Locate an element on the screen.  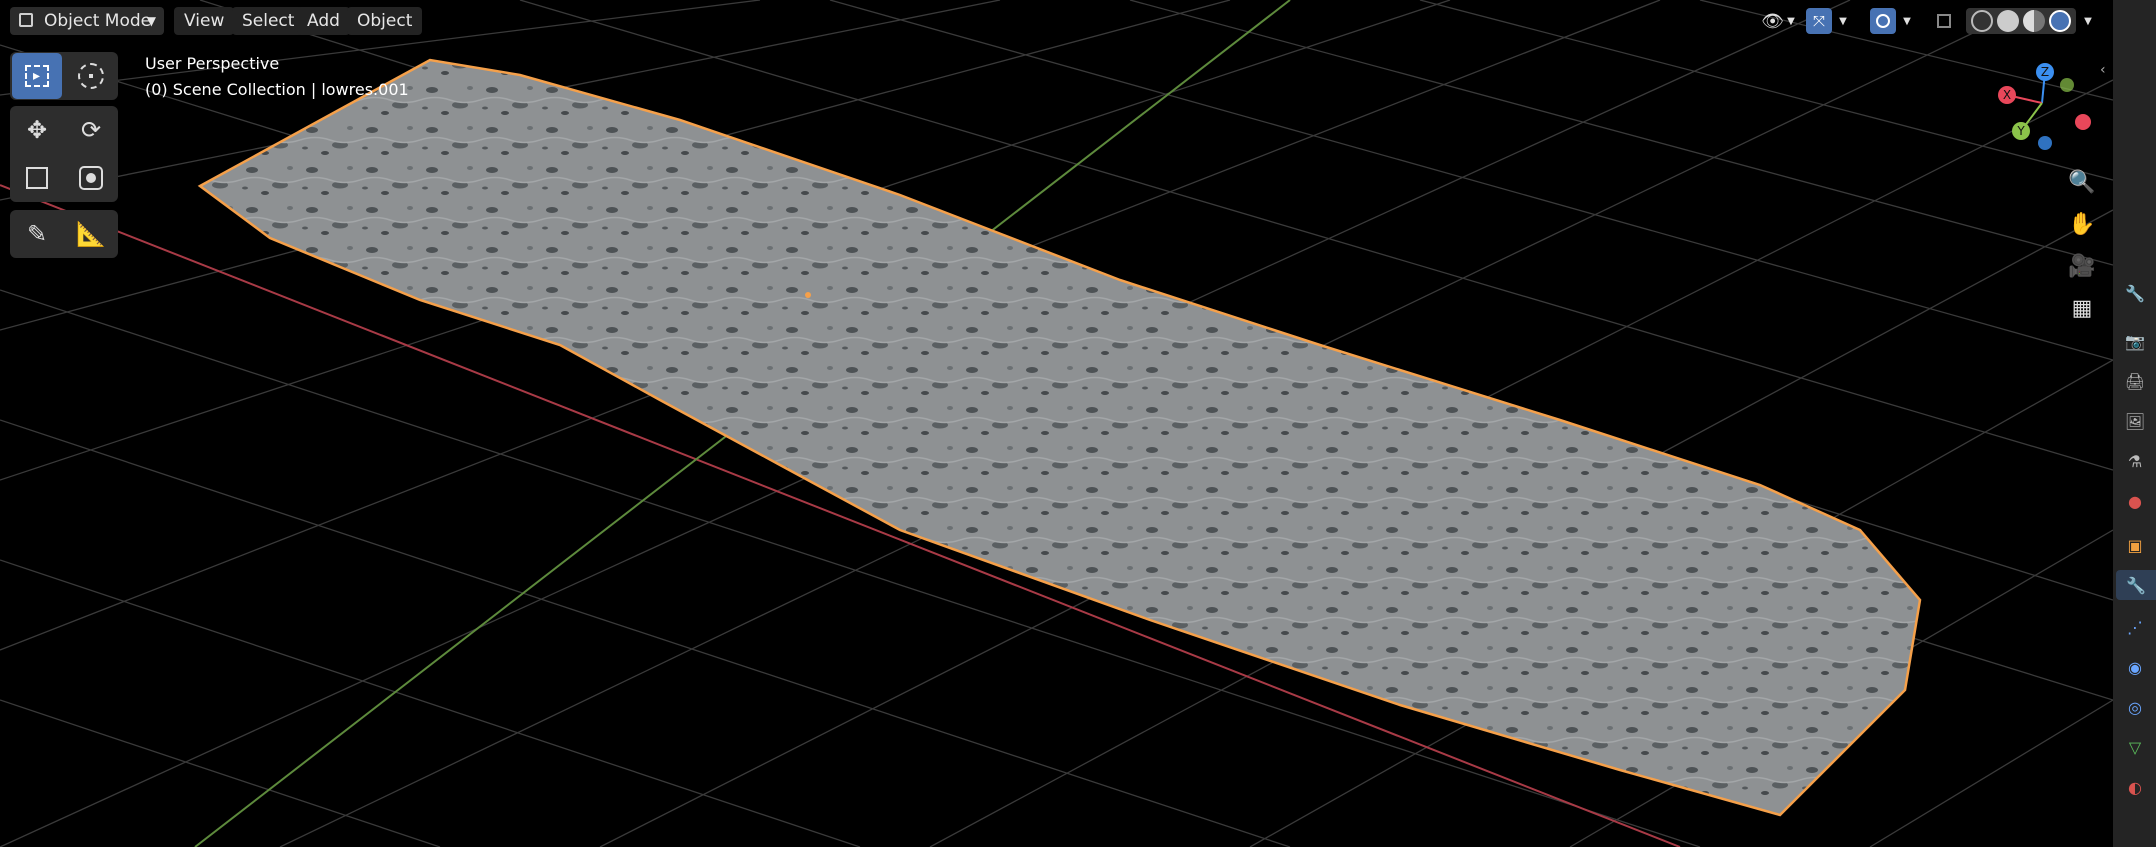
eye-icon: 👁 is located at coordinates (1773, 21).